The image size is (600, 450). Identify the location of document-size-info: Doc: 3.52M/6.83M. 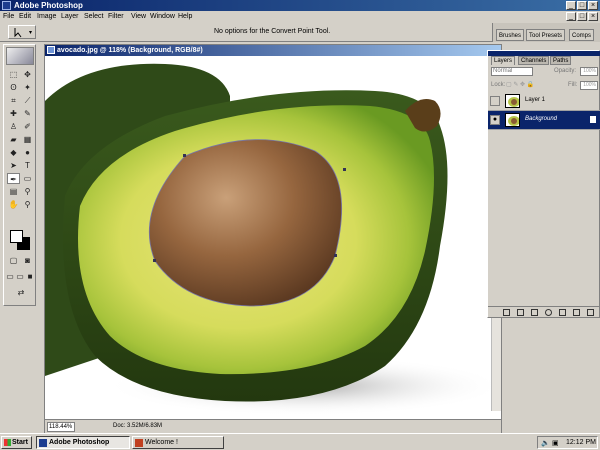
(137, 426).